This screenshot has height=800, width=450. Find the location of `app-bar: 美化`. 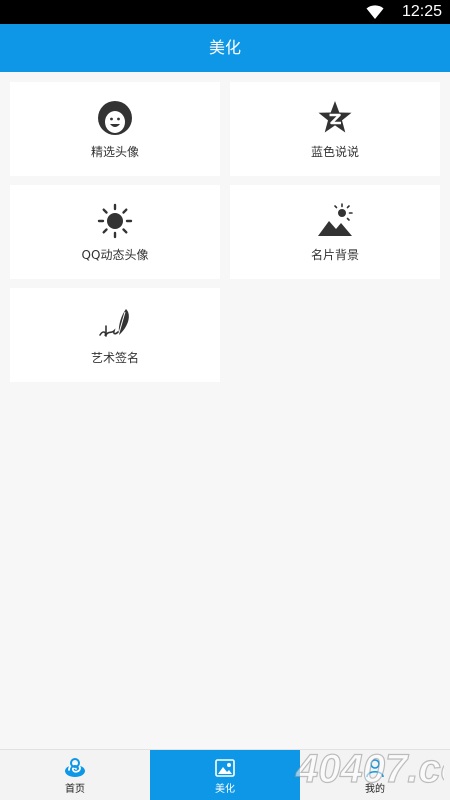

app-bar: 美化 is located at coordinates (225, 48).